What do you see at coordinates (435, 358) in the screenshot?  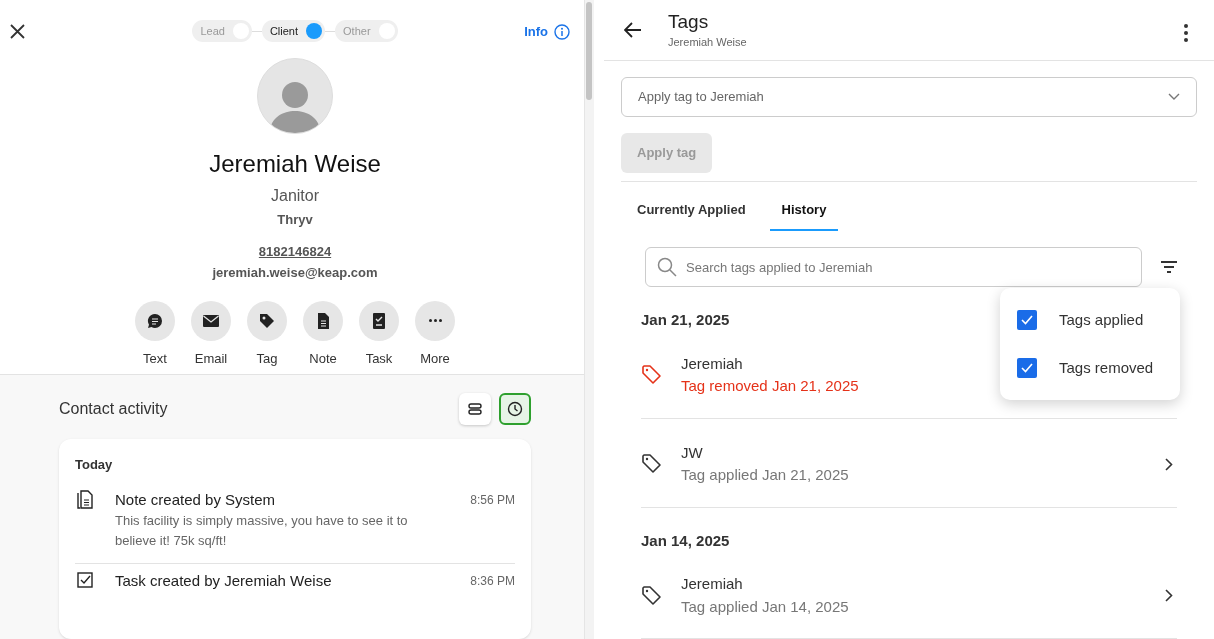 I see `action-label: More` at bounding box center [435, 358].